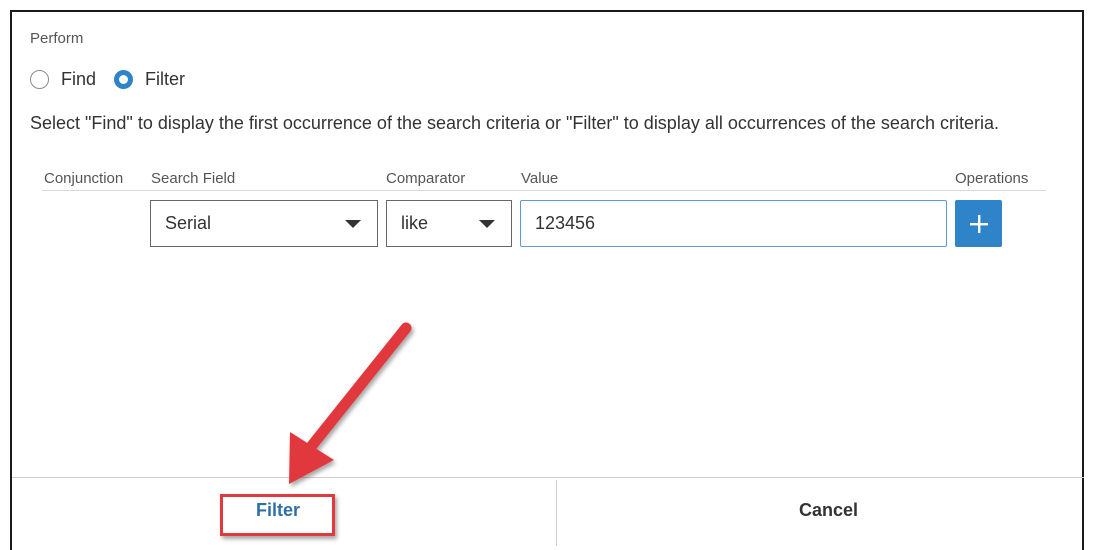 This screenshot has height=550, width=1094. What do you see at coordinates (57, 38) in the screenshot?
I see `perform-label: Perform` at bounding box center [57, 38].